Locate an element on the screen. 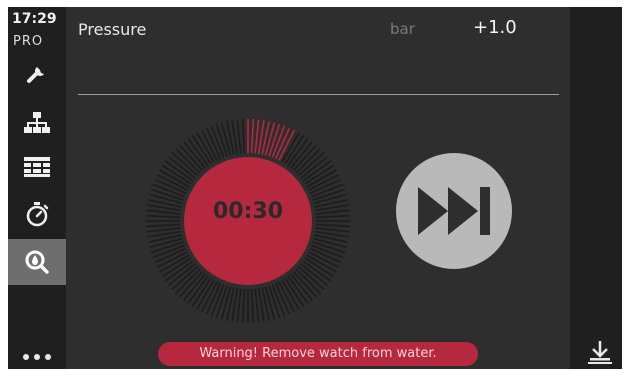  warning-banner: Warning! Remove watch from water. is located at coordinates (318, 354).